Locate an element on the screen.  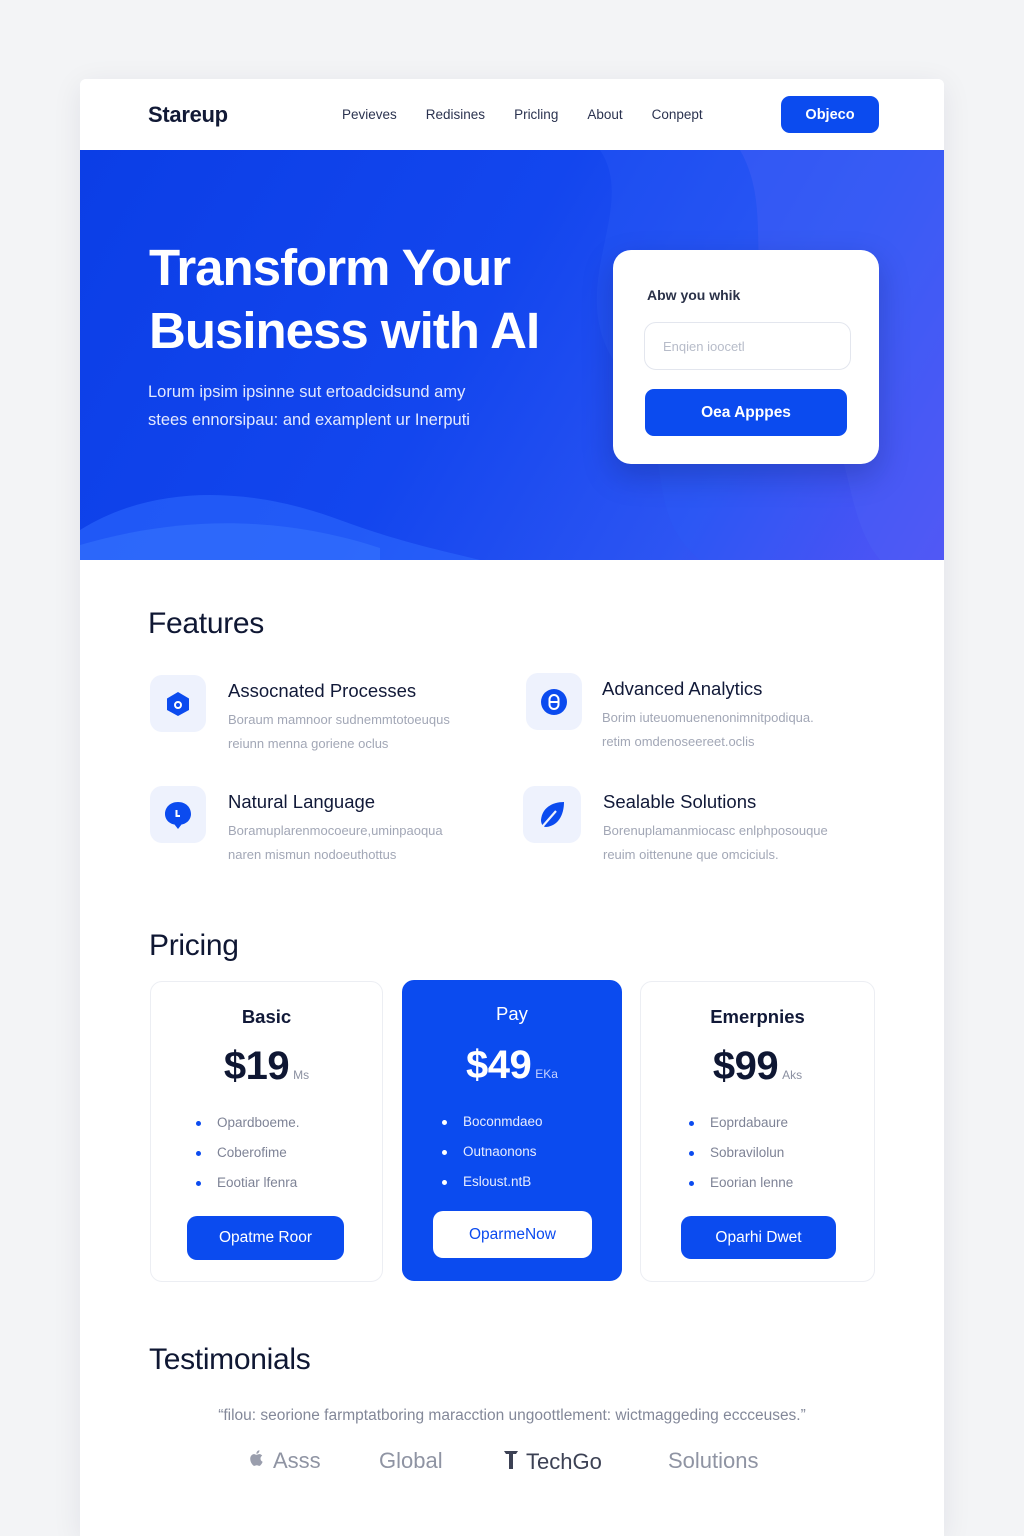
hero-title: Transform Your Business with AI is located at coordinates (379, 299).